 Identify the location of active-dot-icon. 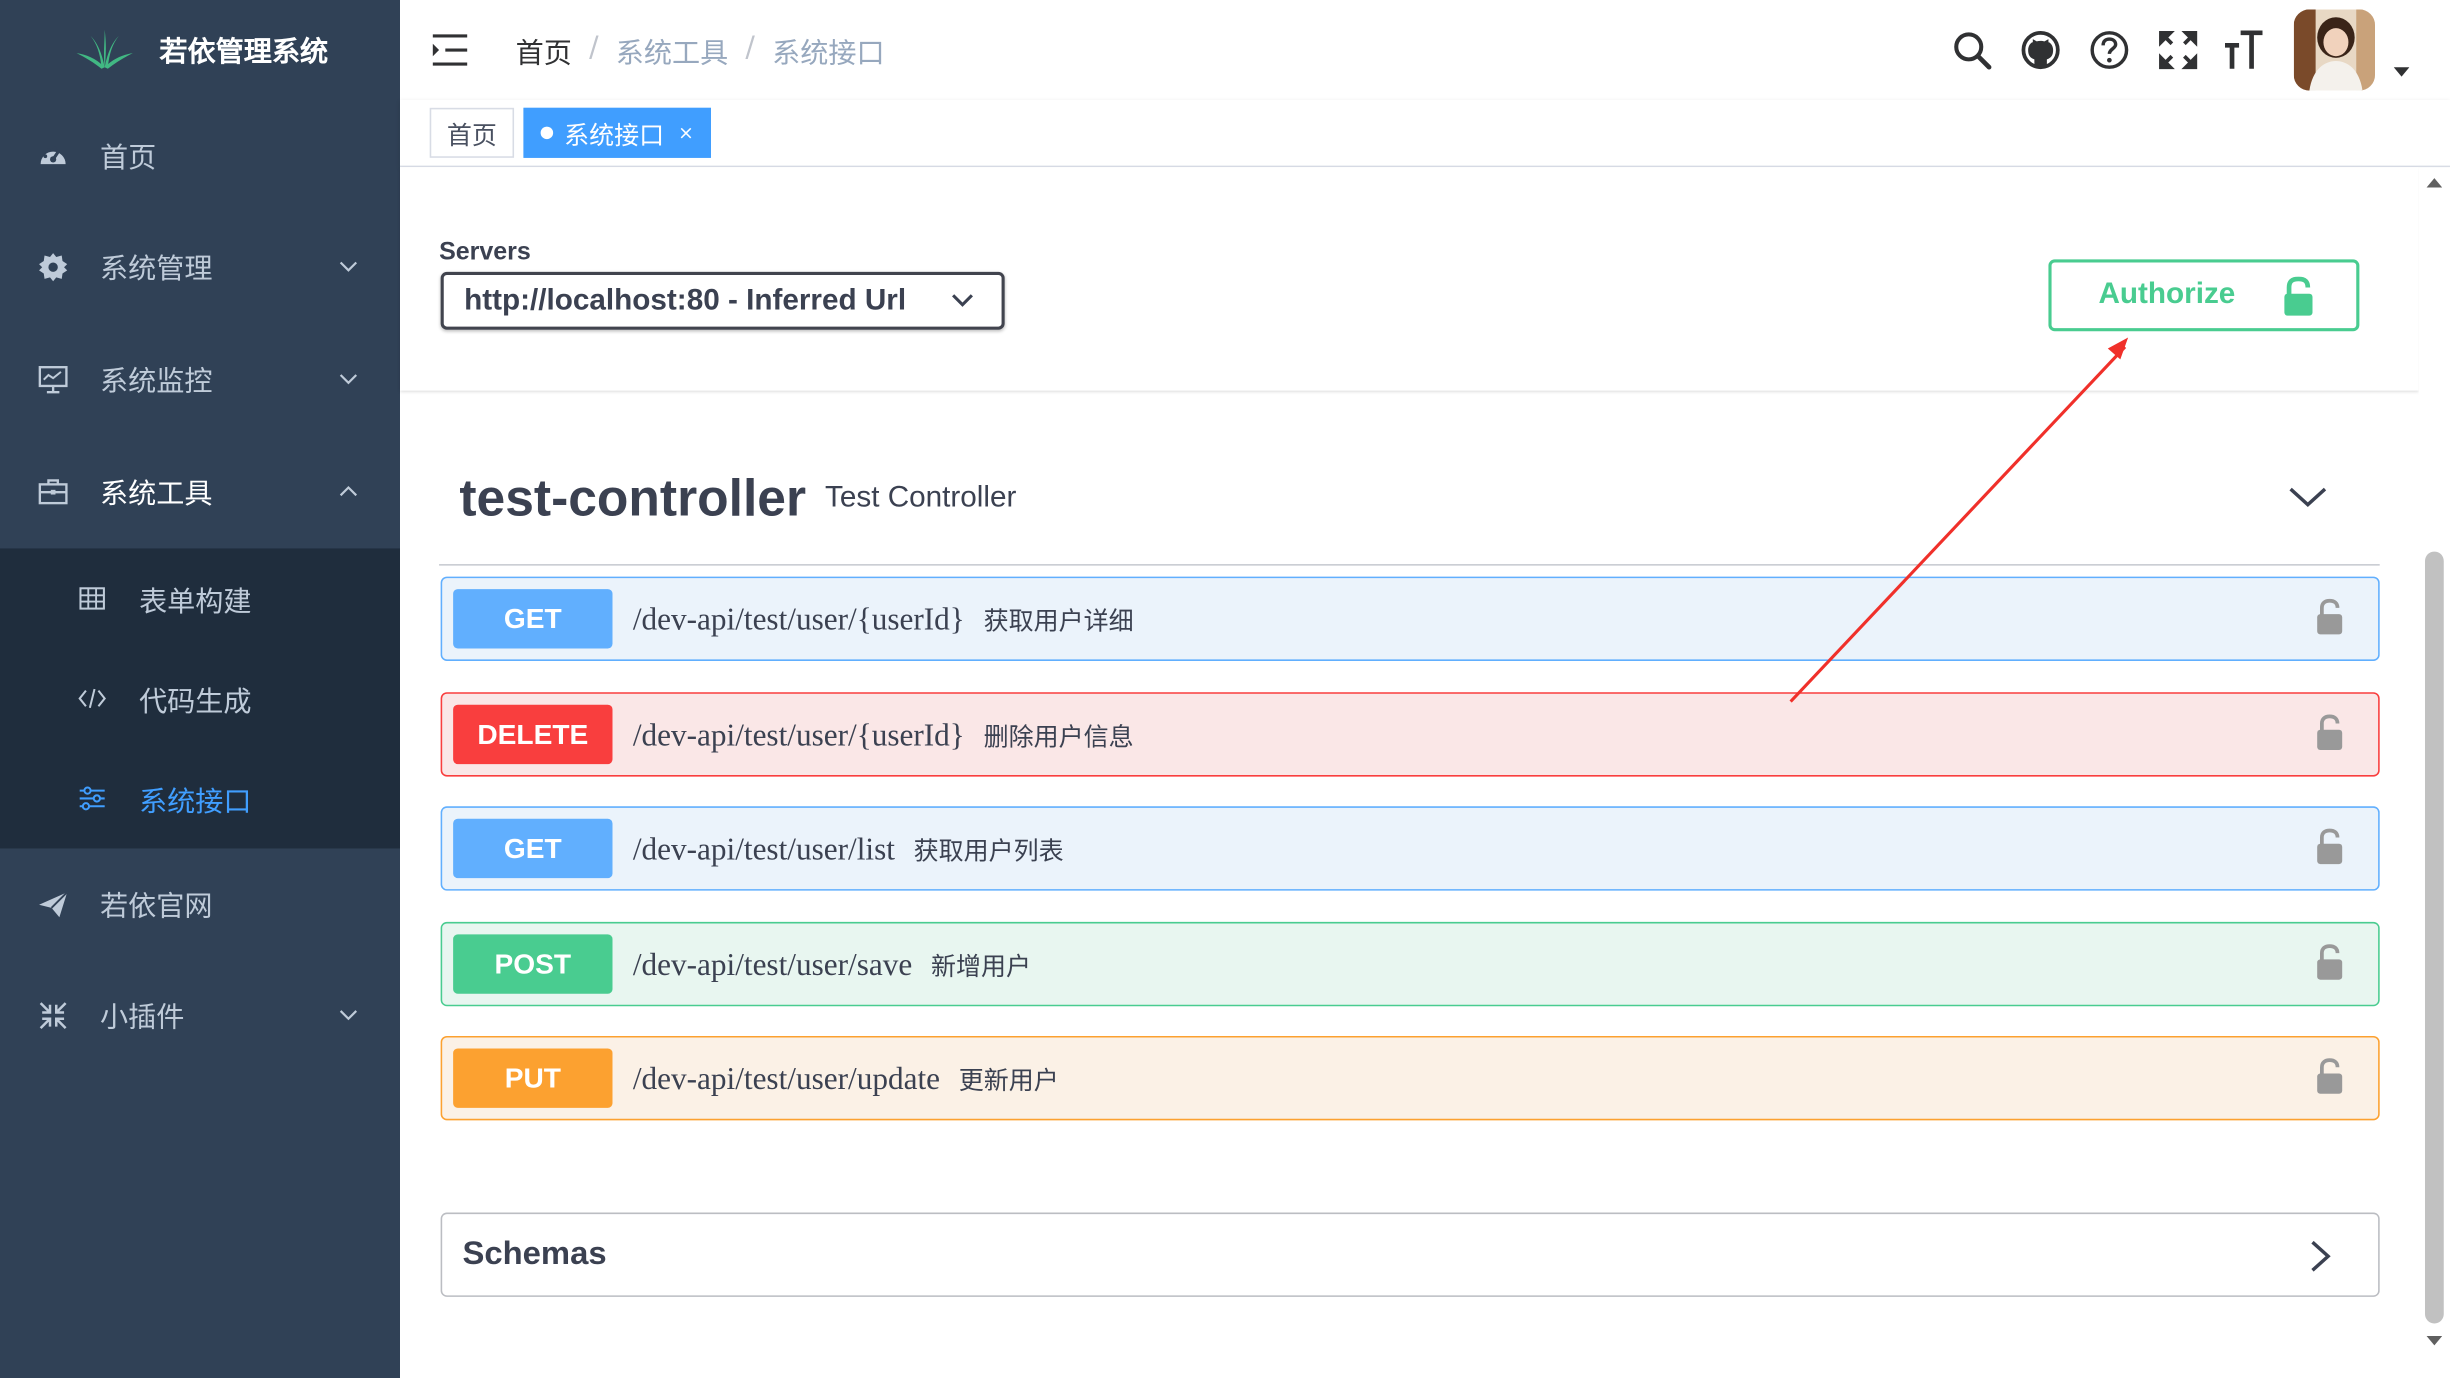
(547, 133).